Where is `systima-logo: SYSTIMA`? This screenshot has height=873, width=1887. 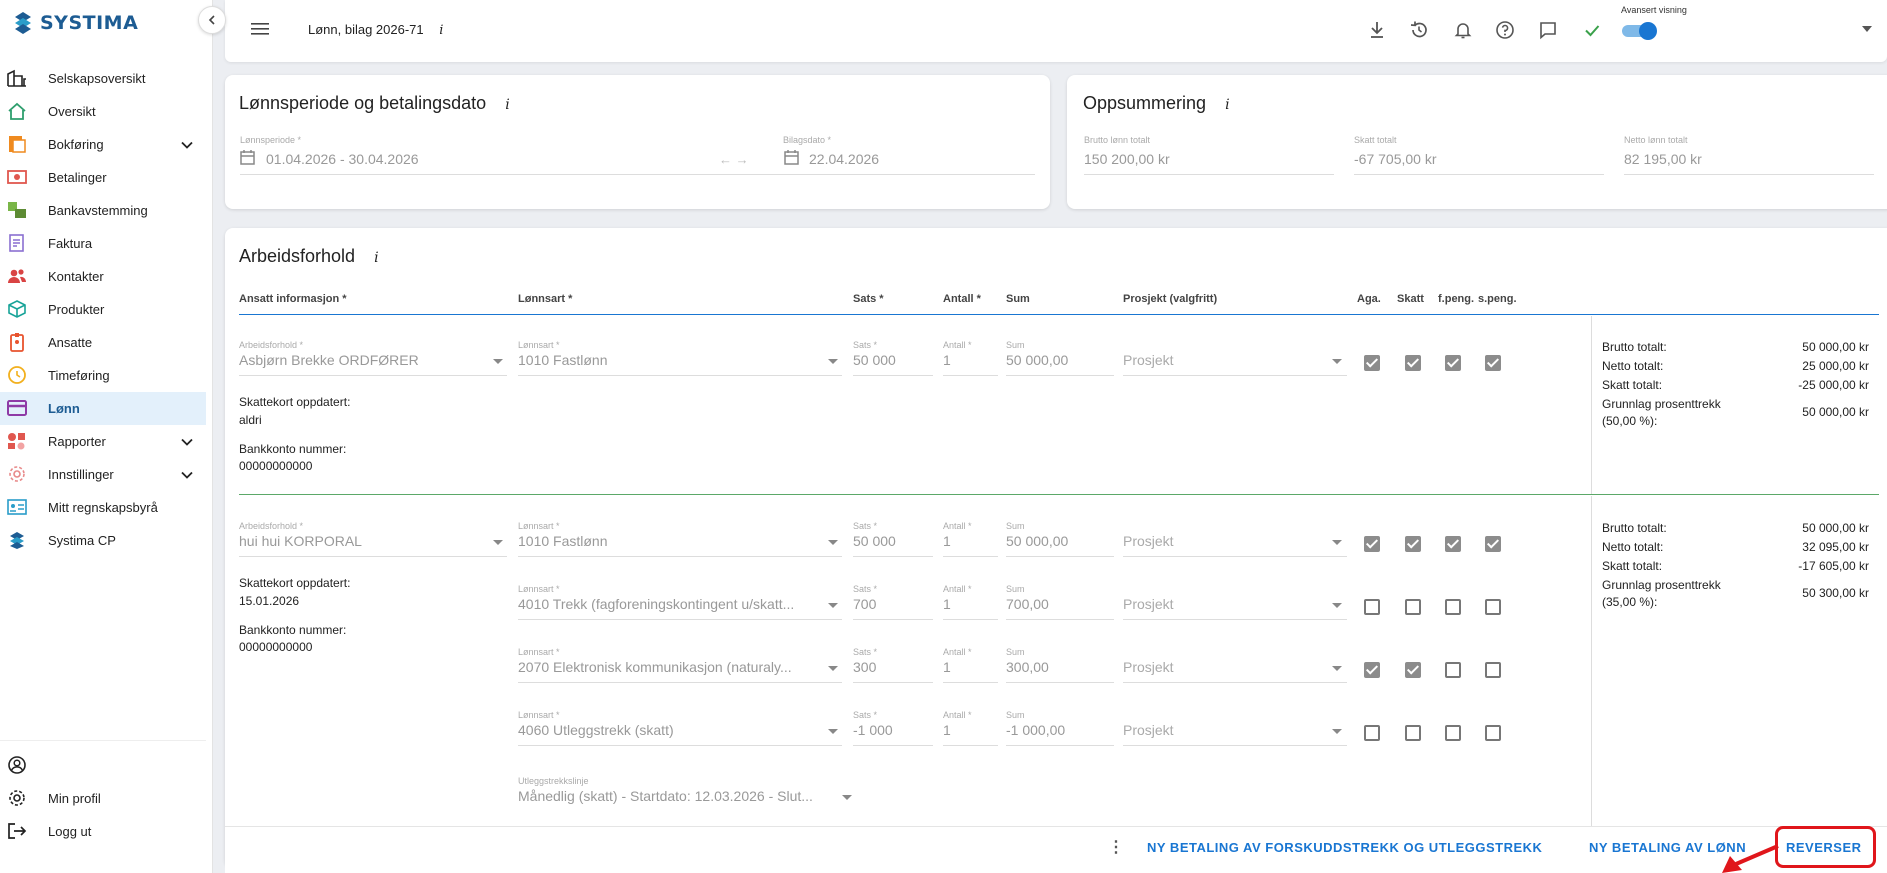 systima-logo: SYSTIMA is located at coordinates (75, 23).